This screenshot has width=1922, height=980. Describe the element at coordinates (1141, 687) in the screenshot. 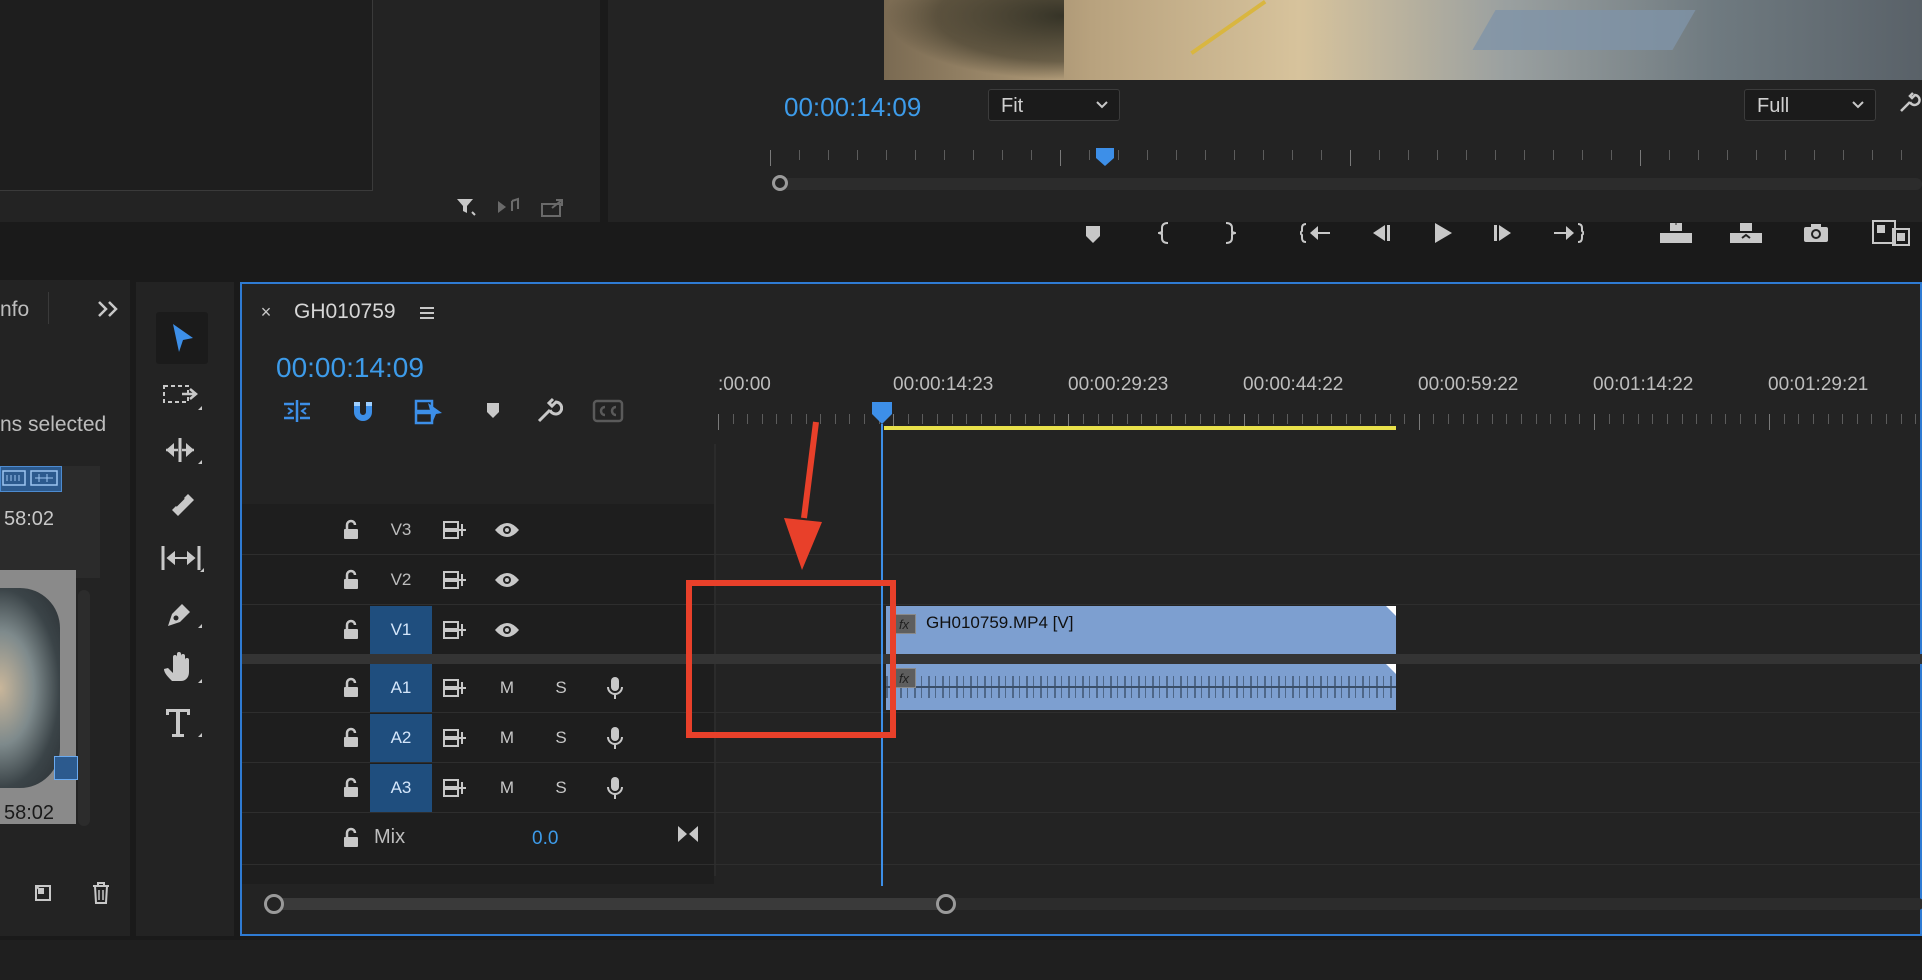

I see `audio-clip: fx` at that location.